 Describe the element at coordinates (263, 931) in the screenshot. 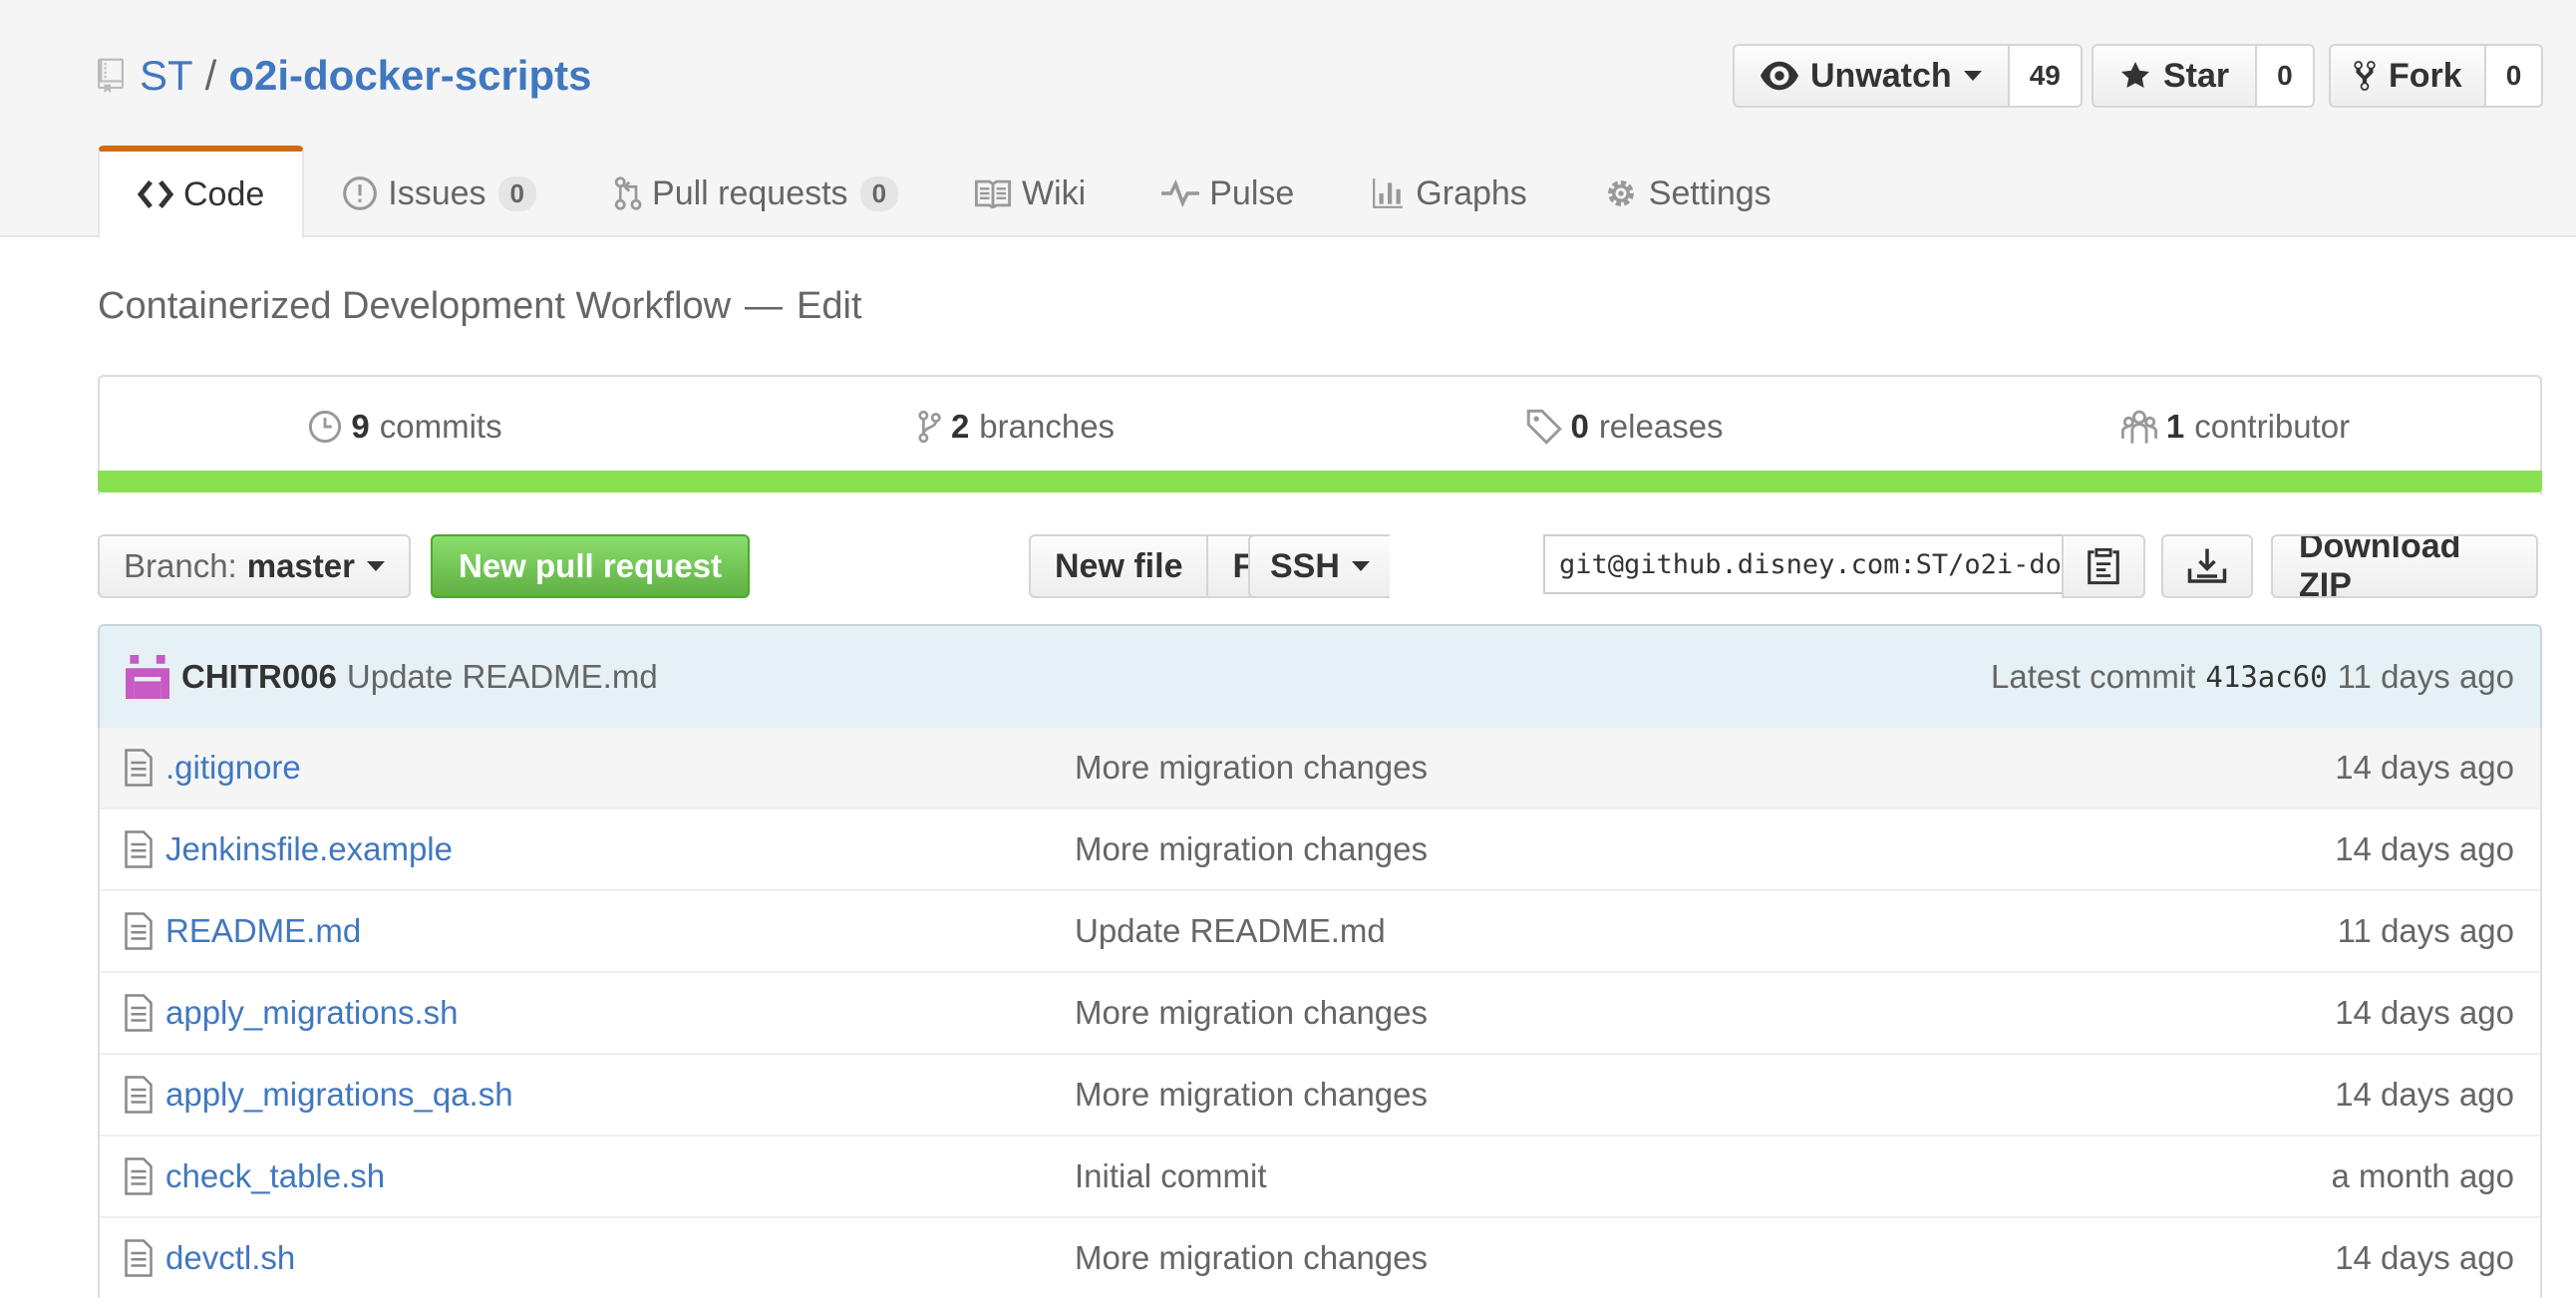

I see `file-name-link: README.md` at that location.